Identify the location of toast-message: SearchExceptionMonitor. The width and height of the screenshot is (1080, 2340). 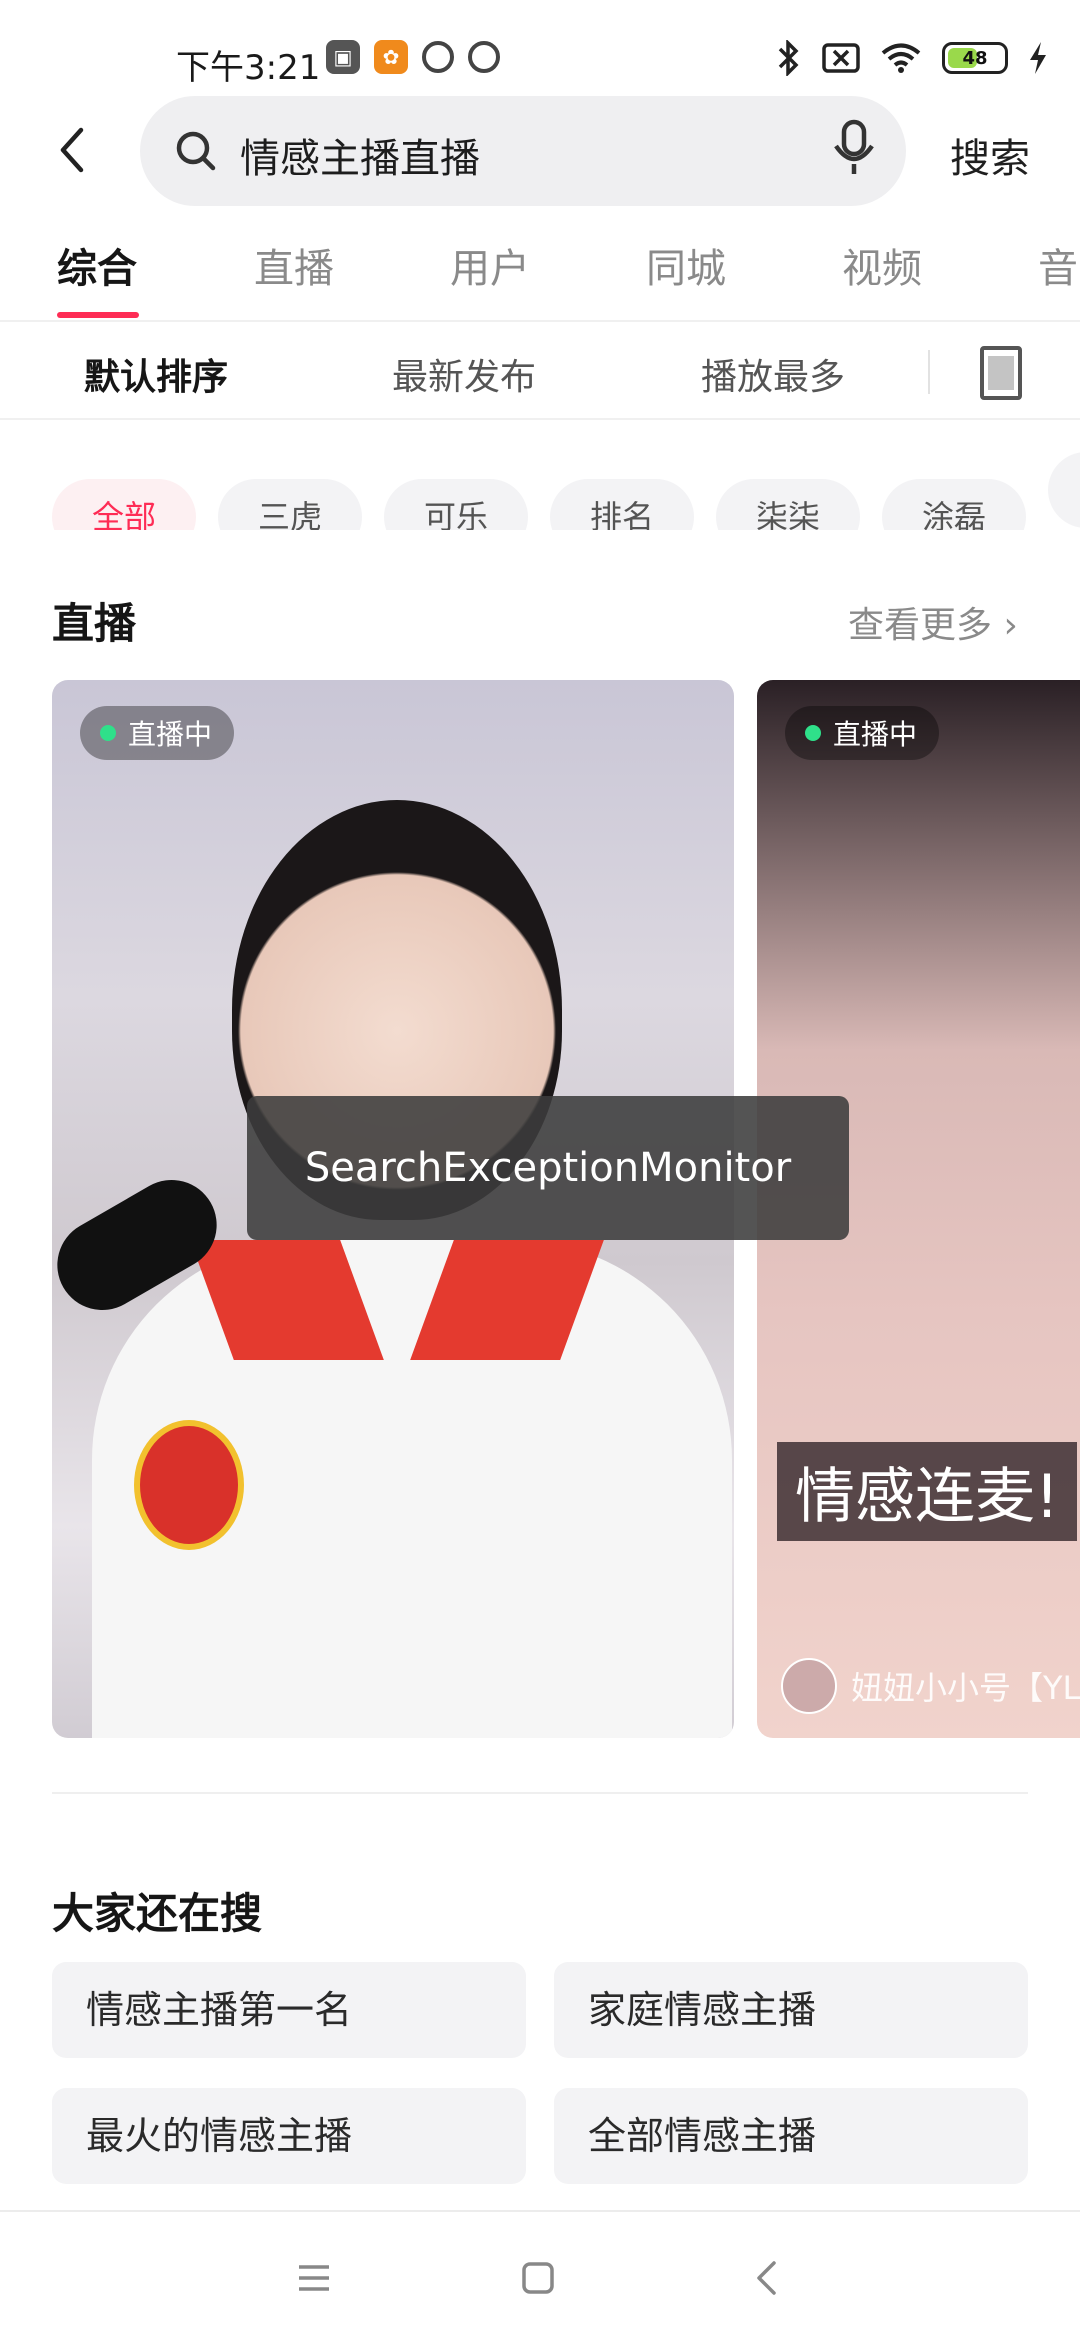
(548, 1168).